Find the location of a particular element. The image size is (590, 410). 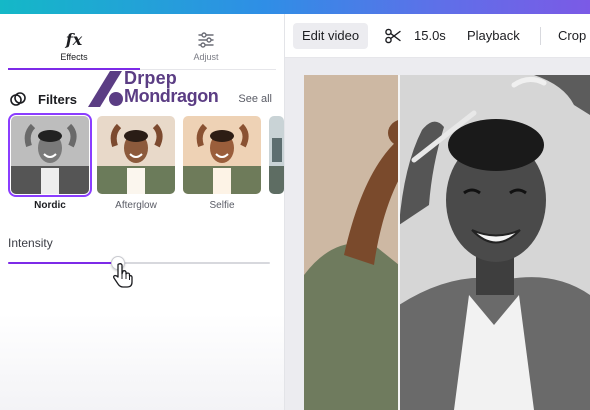

edit-video-button: Edit video is located at coordinates (331, 36).